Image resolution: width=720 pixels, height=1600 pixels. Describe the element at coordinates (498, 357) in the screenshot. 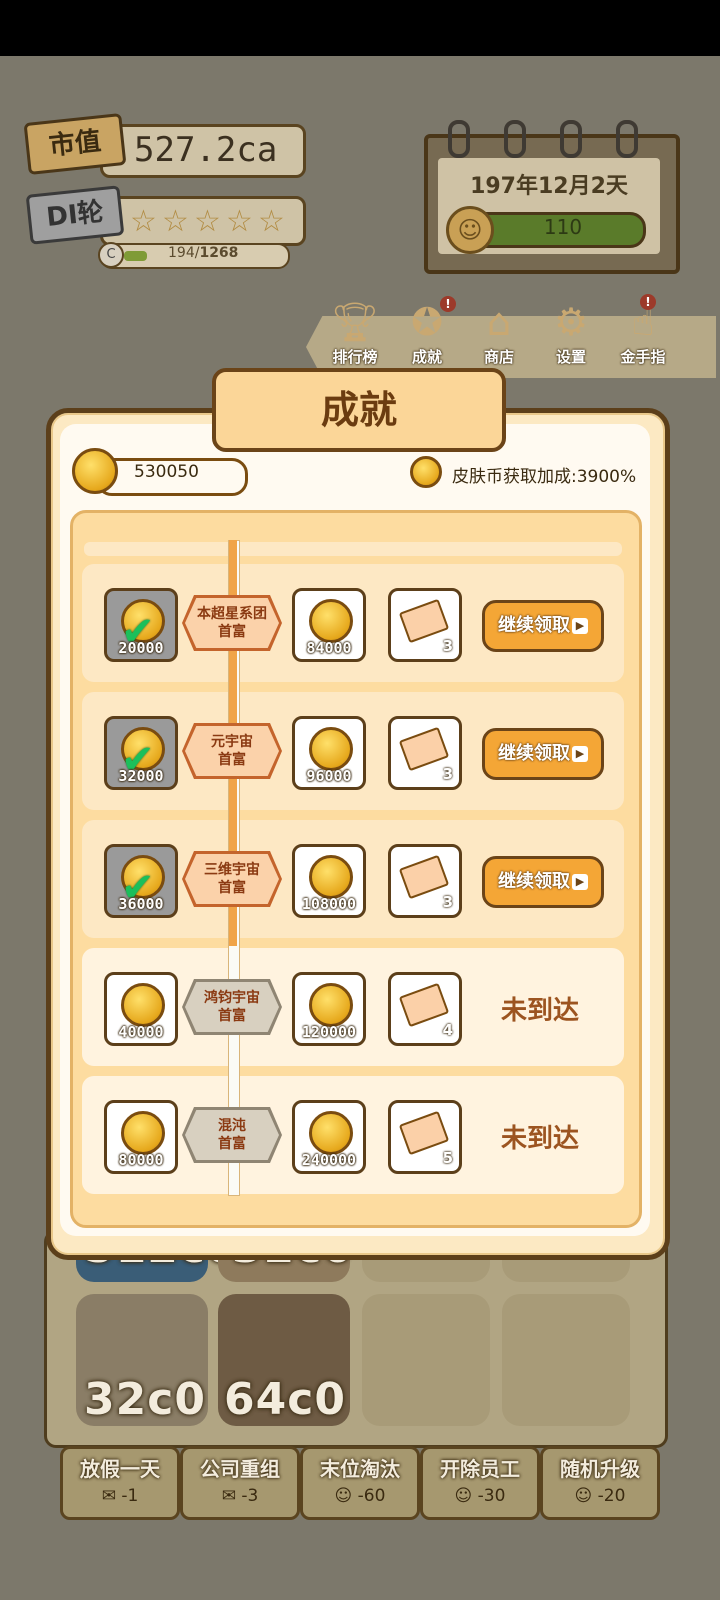

I see `menu-label: 商店` at that location.